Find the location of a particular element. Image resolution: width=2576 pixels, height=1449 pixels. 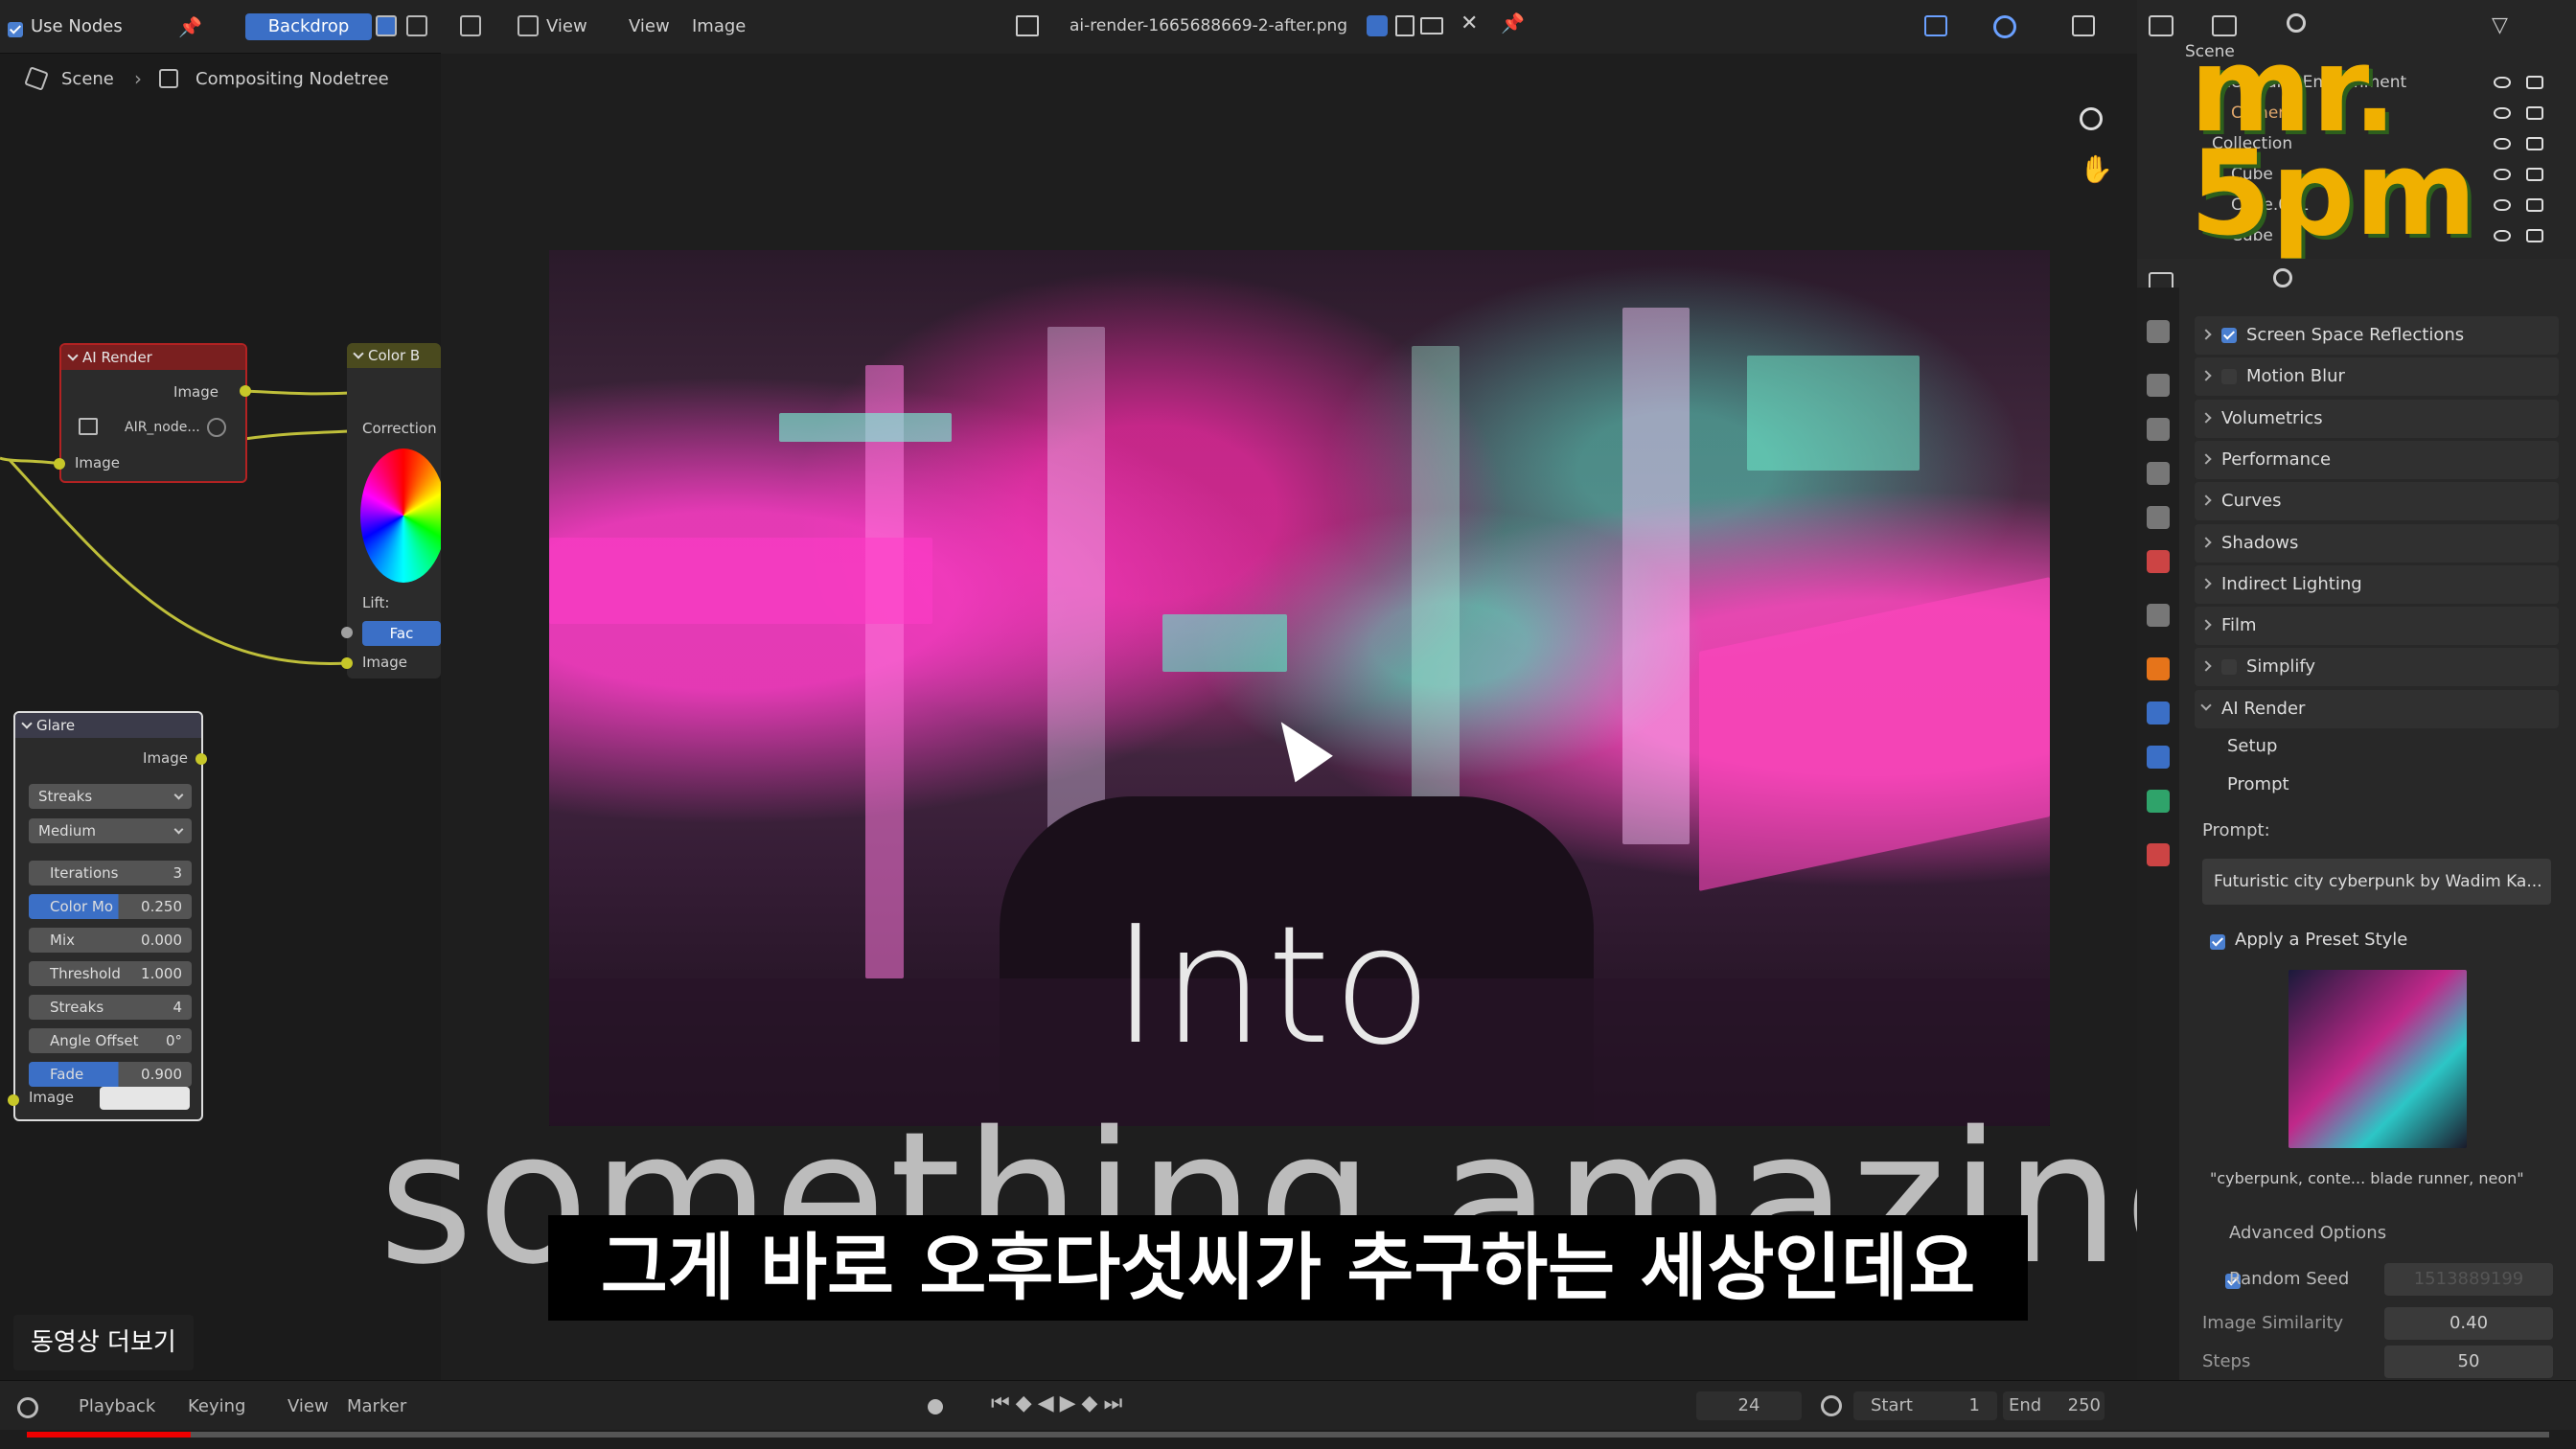

glare-field: Threshold 1.000 is located at coordinates (110, 973).